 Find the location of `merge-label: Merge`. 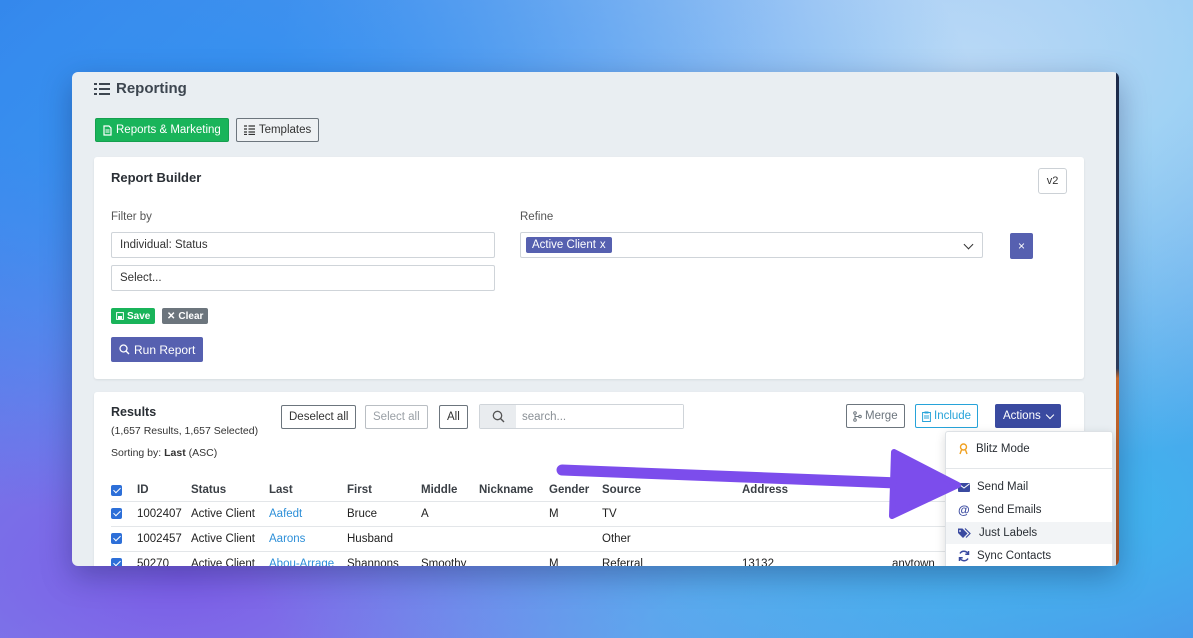

merge-label: Merge is located at coordinates (881, 416).